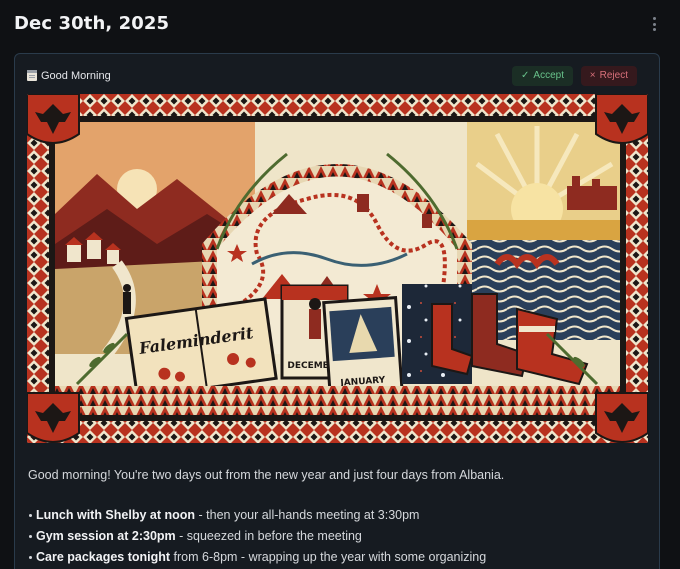 The height and width of the screenshot is (569, 680). What do you see at coordinates (613, 75) in the screenshot?
I see `reject-label: Reject` at bounding box center [613, 75].